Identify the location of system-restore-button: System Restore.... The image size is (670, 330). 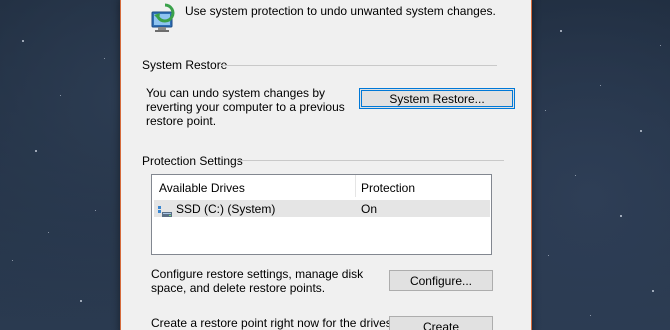
(437, 98).